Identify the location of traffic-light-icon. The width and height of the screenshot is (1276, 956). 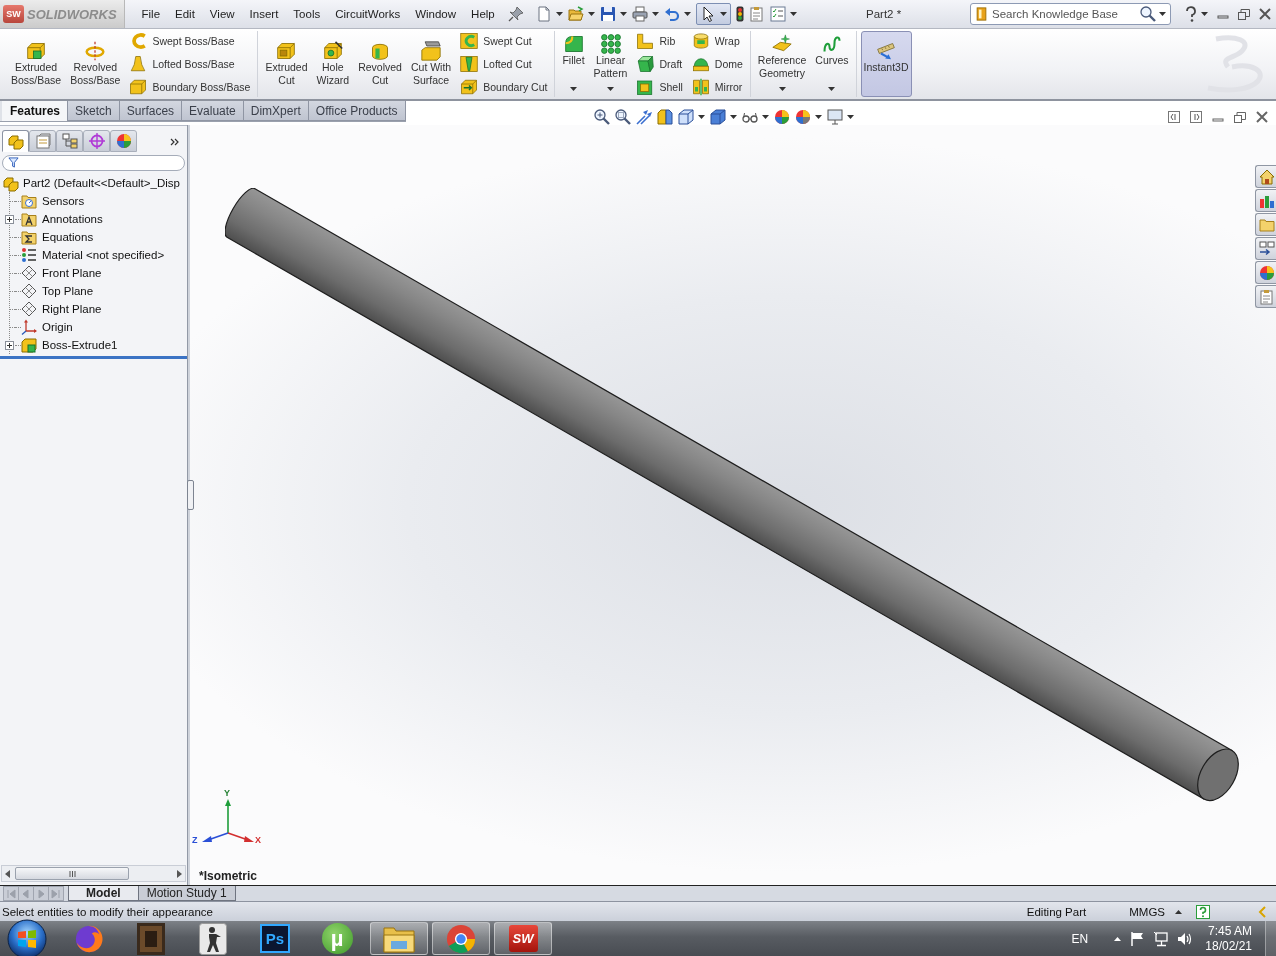
(740, 14).